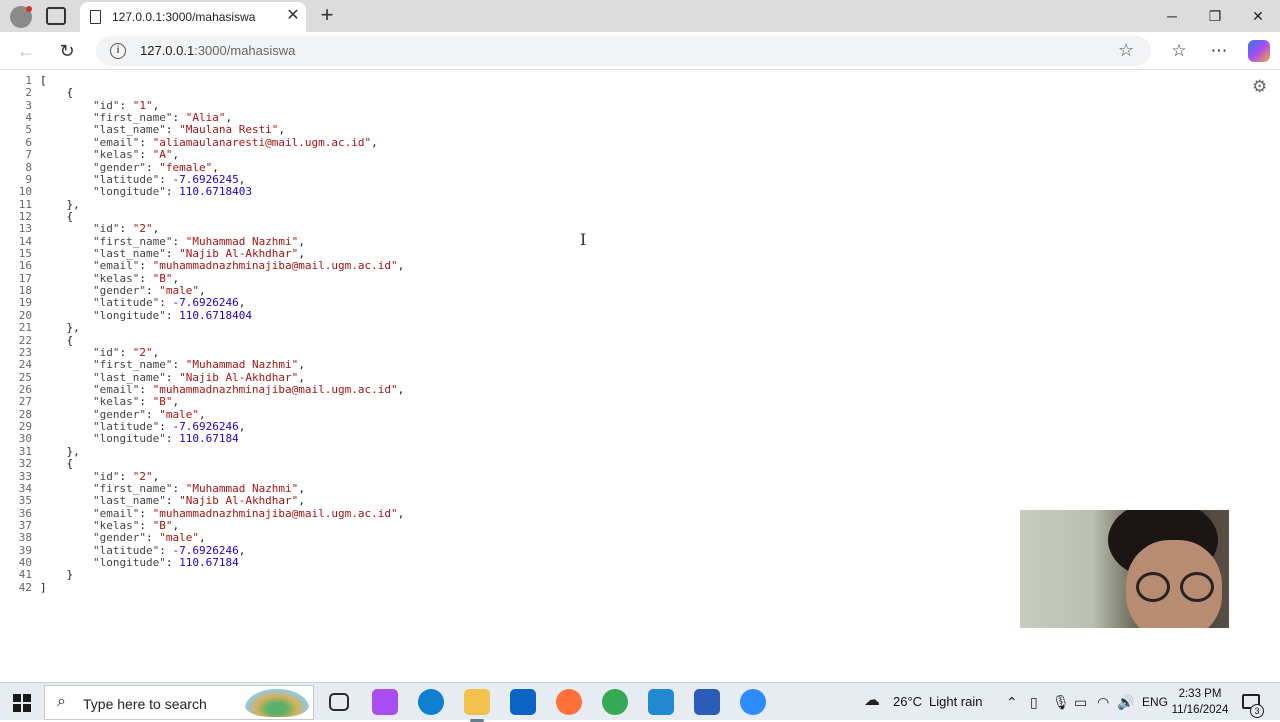  I want to click on favorite-star-icon: ☆, so click(1126, 50).